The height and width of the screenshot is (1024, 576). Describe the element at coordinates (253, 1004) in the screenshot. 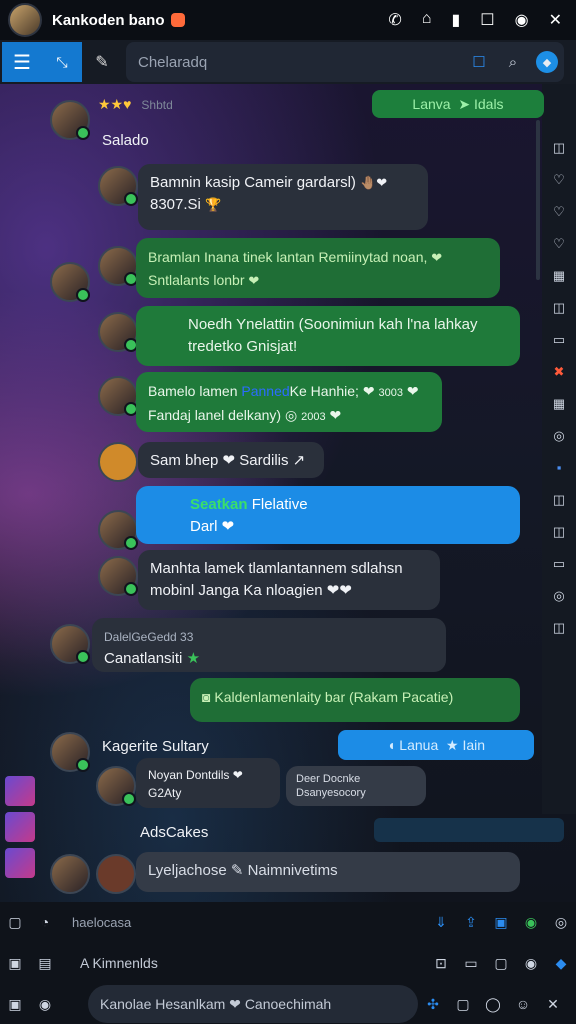

I see `message-input: Kanolae Hesanlkam ❤ Canoechimah` at that location.